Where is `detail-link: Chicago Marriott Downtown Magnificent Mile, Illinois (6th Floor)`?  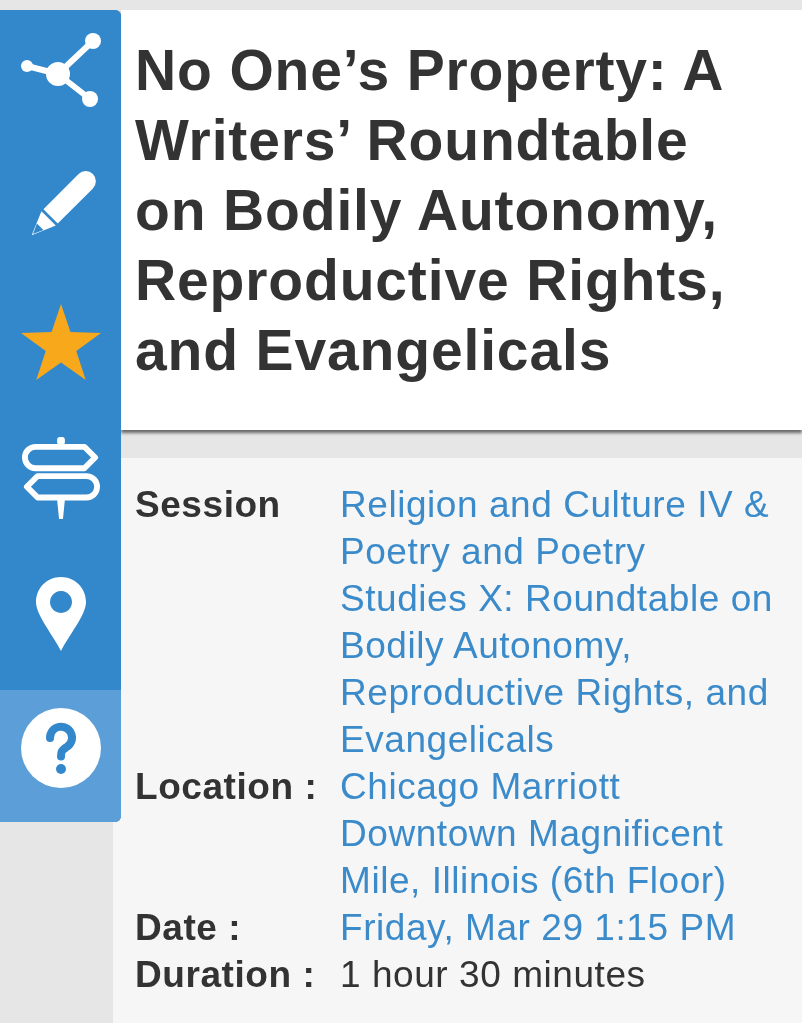
detail-link: Chicago Marriott Downtown Magnificent Mile, Illinois (6th Floor) is located at coordinates (561, 833).